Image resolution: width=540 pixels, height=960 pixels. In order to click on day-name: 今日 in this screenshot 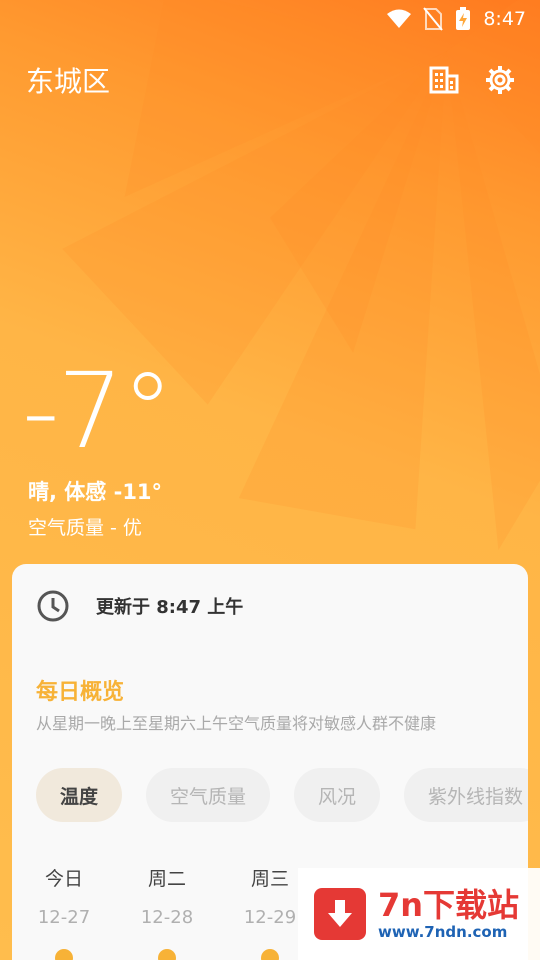, I will do `click(63, 879)`.